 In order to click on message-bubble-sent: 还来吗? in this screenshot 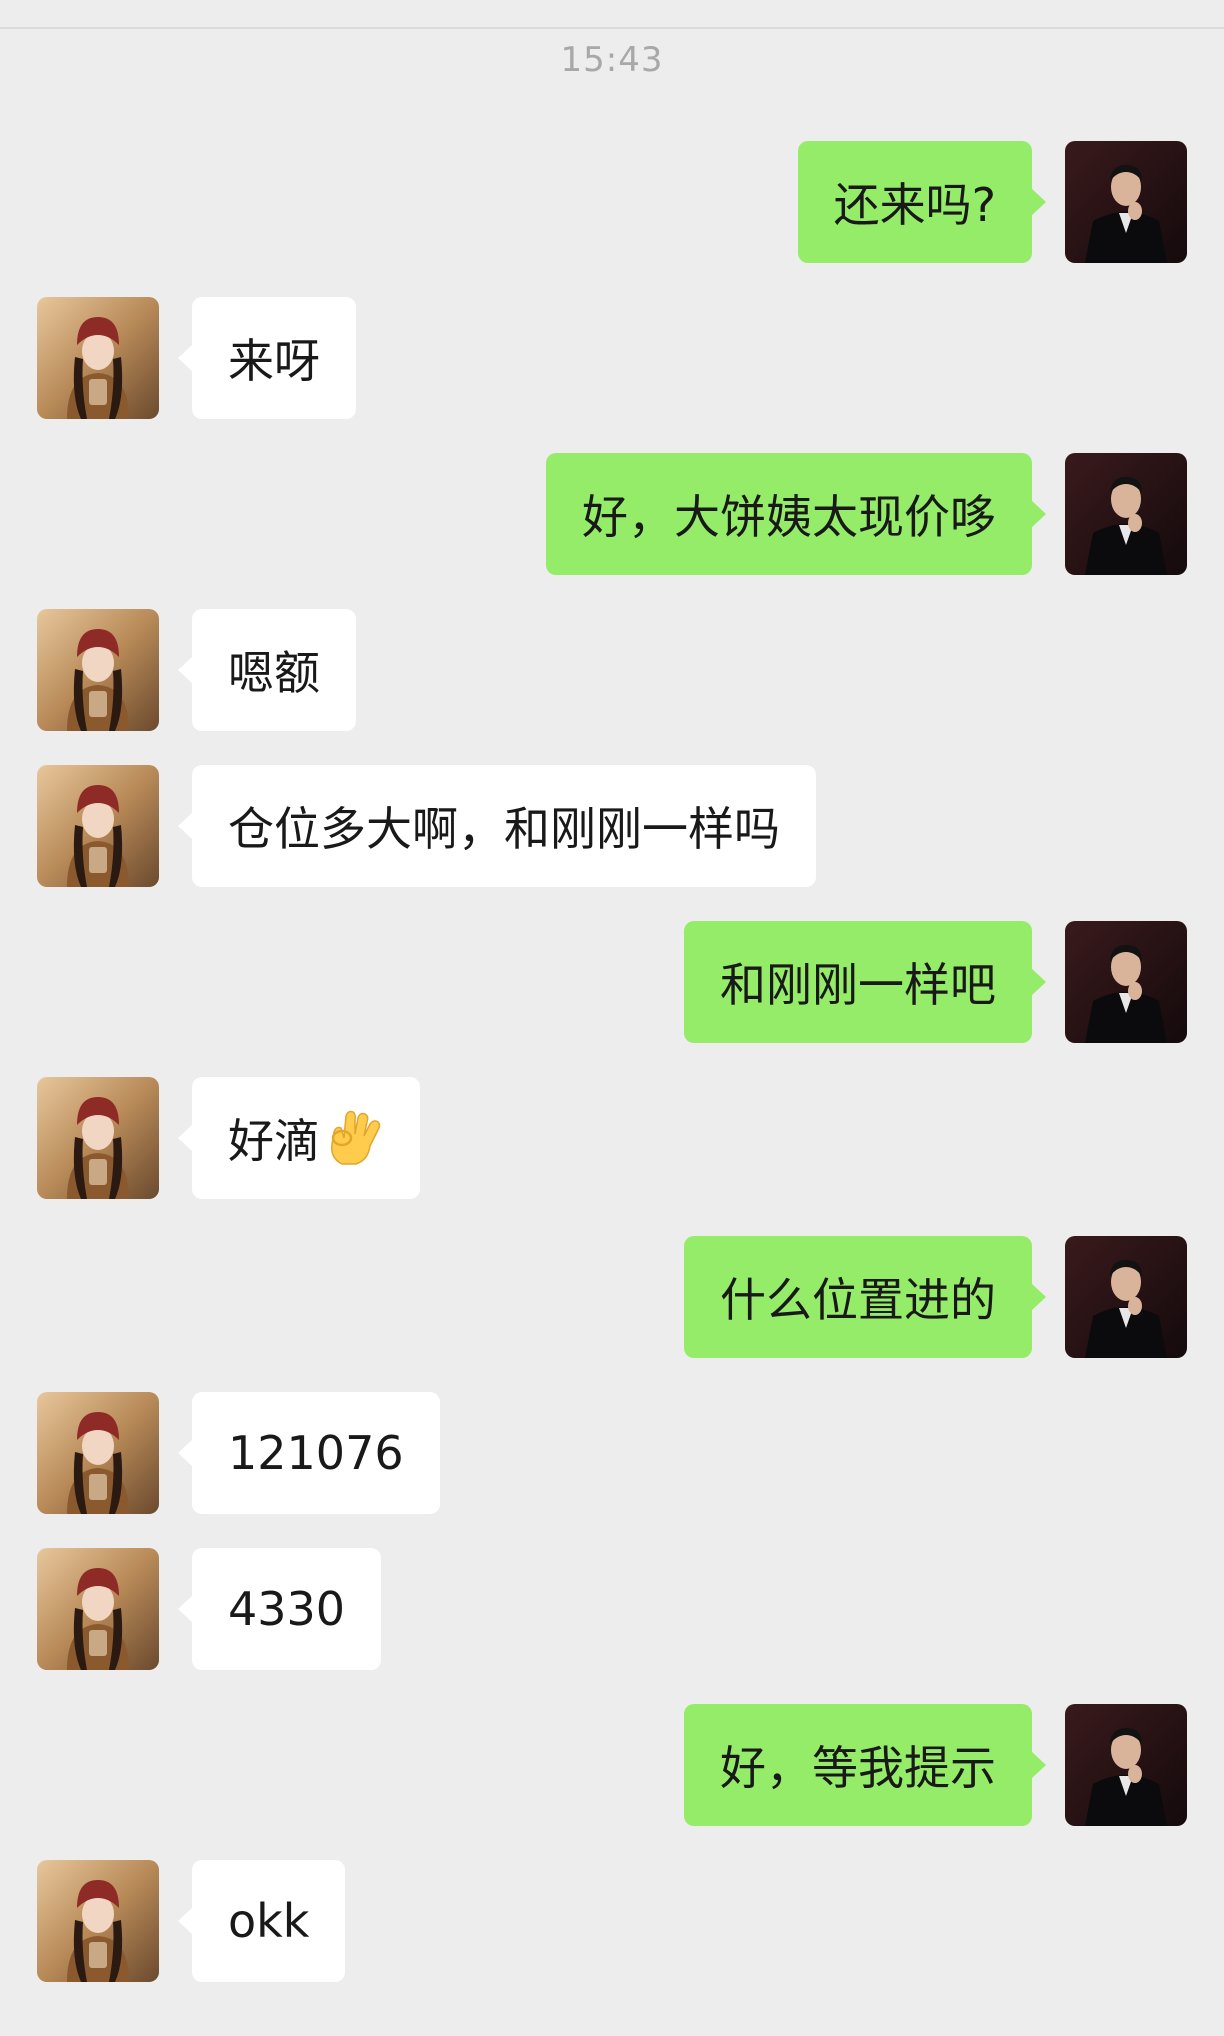, I will do `click(922, 202)`.